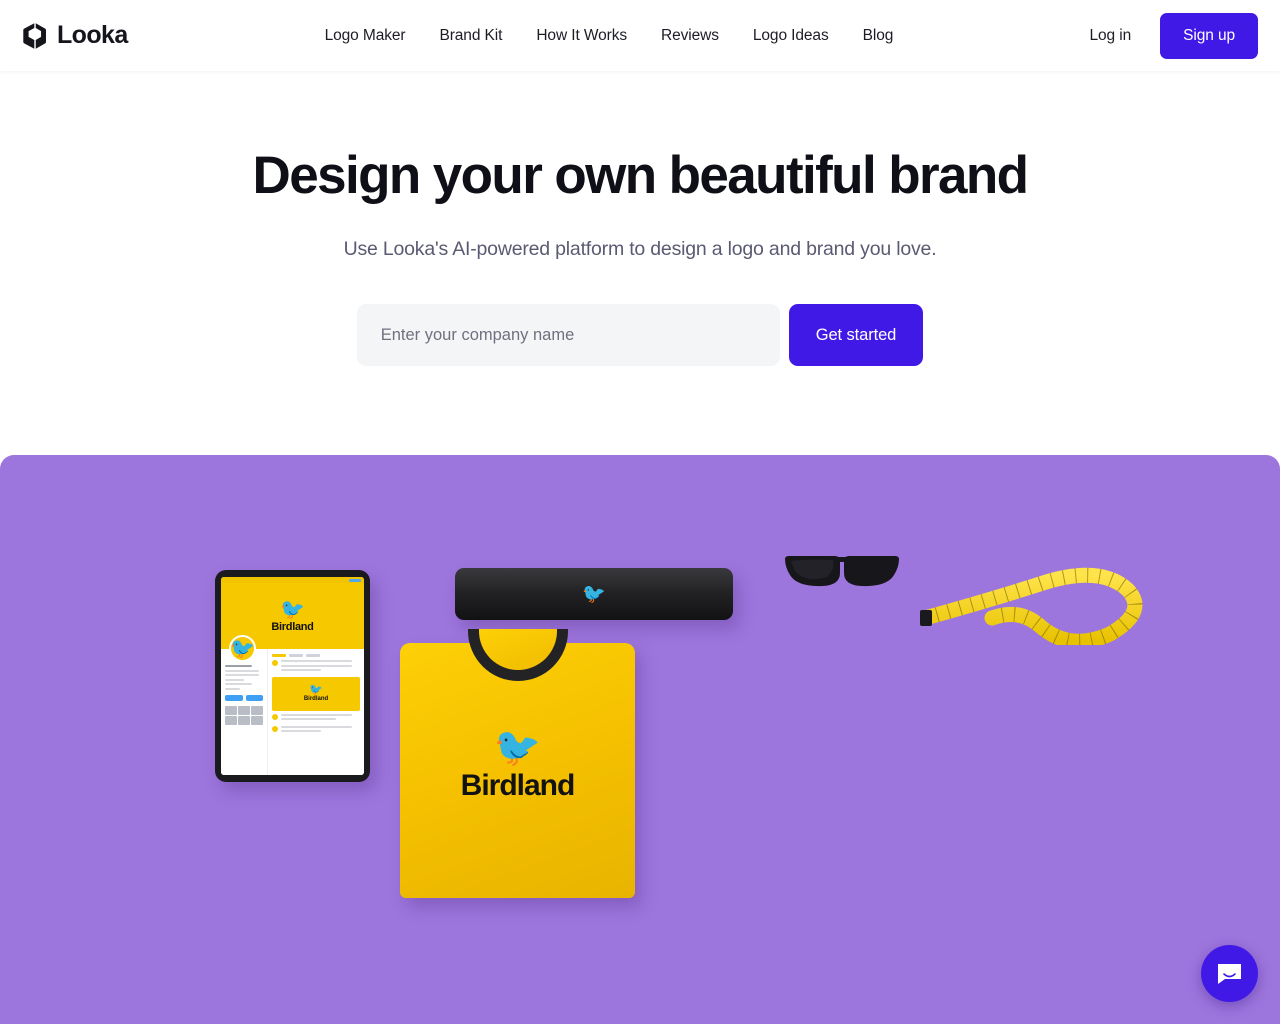  I want to click on header-actions: Log in Sign up, so click(1163, 35).